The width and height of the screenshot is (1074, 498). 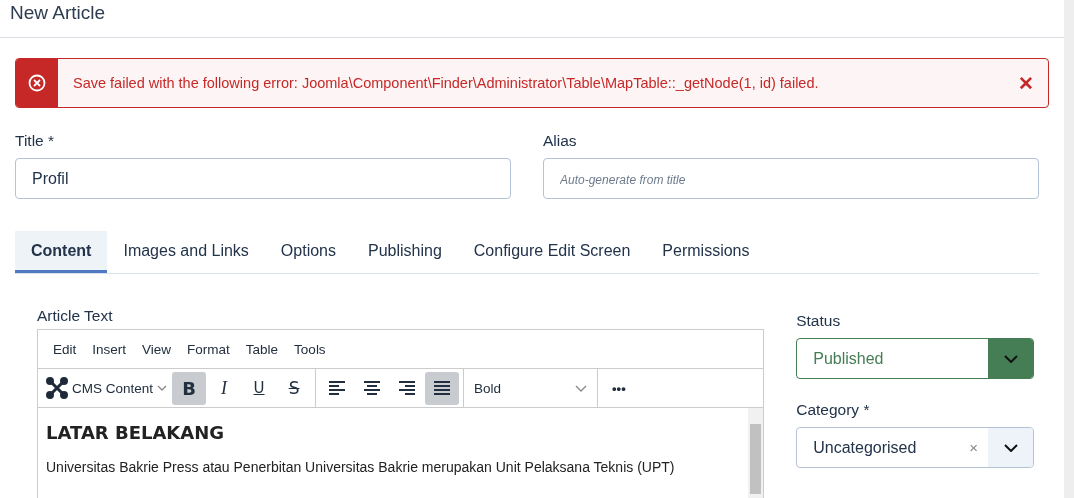 I want to click on text-field: Auto-generate from title, so click(x=791, y=178).